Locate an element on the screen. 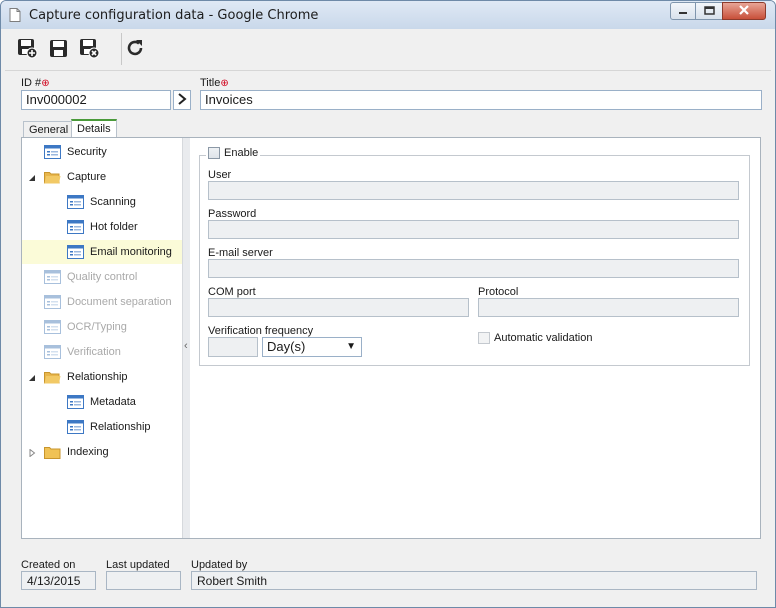  protocol-field is located at coordinates (608, 307).